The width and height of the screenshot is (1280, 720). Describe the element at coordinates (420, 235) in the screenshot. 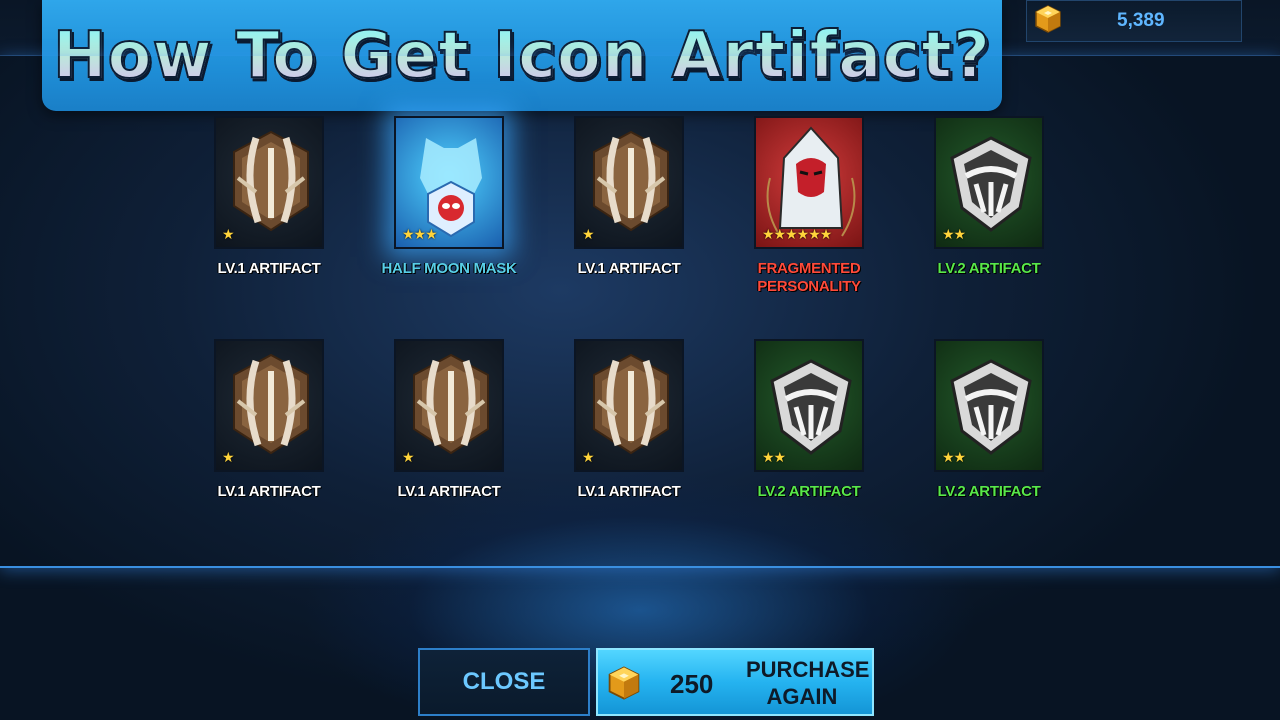

I see `star-rating: ★★★` at that location.